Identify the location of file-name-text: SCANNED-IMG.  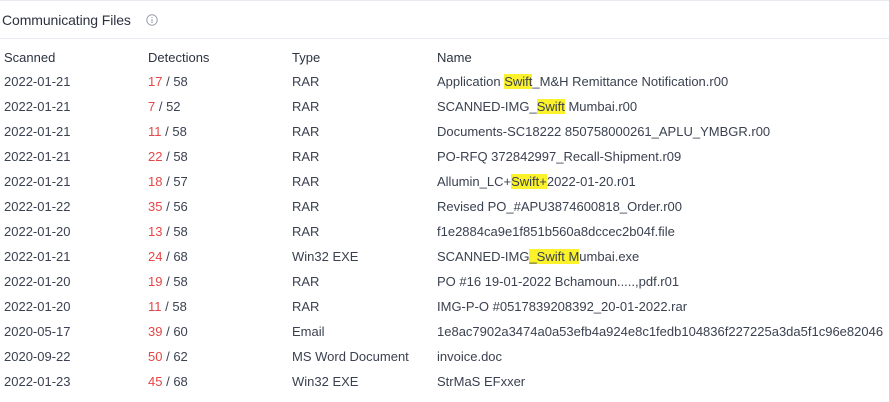
(483, 256).